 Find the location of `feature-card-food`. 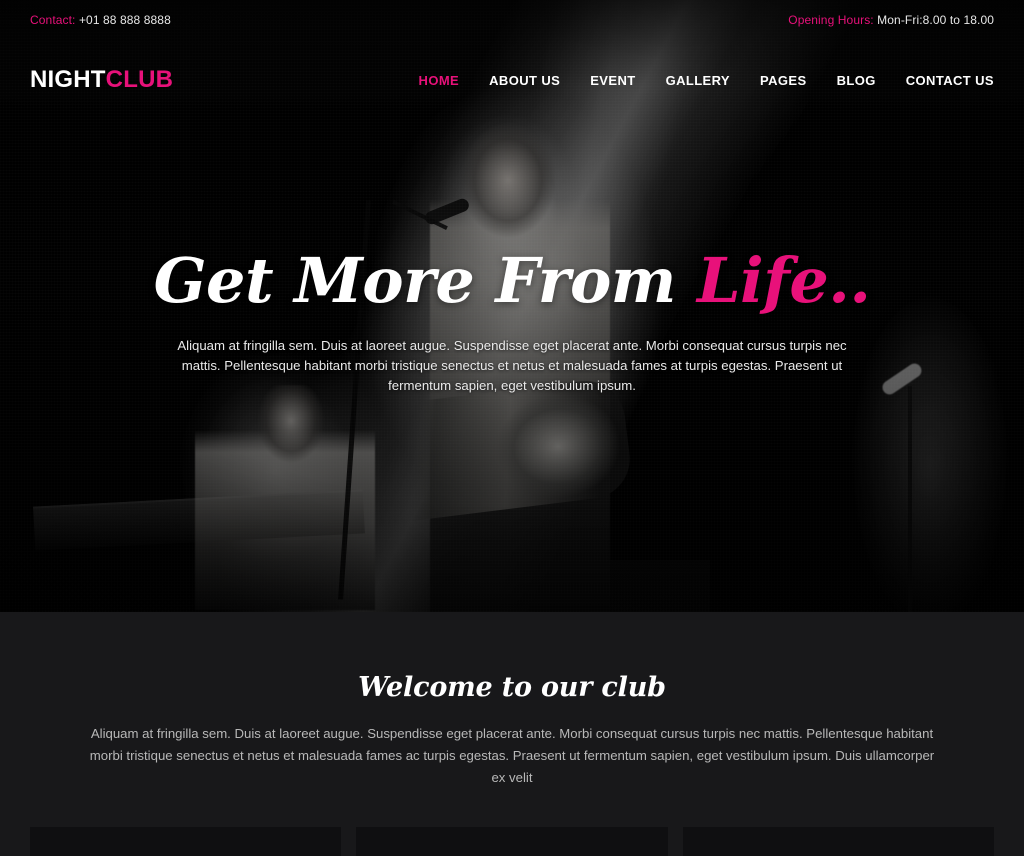

feature-card-food is located at coordinates (186, 841).